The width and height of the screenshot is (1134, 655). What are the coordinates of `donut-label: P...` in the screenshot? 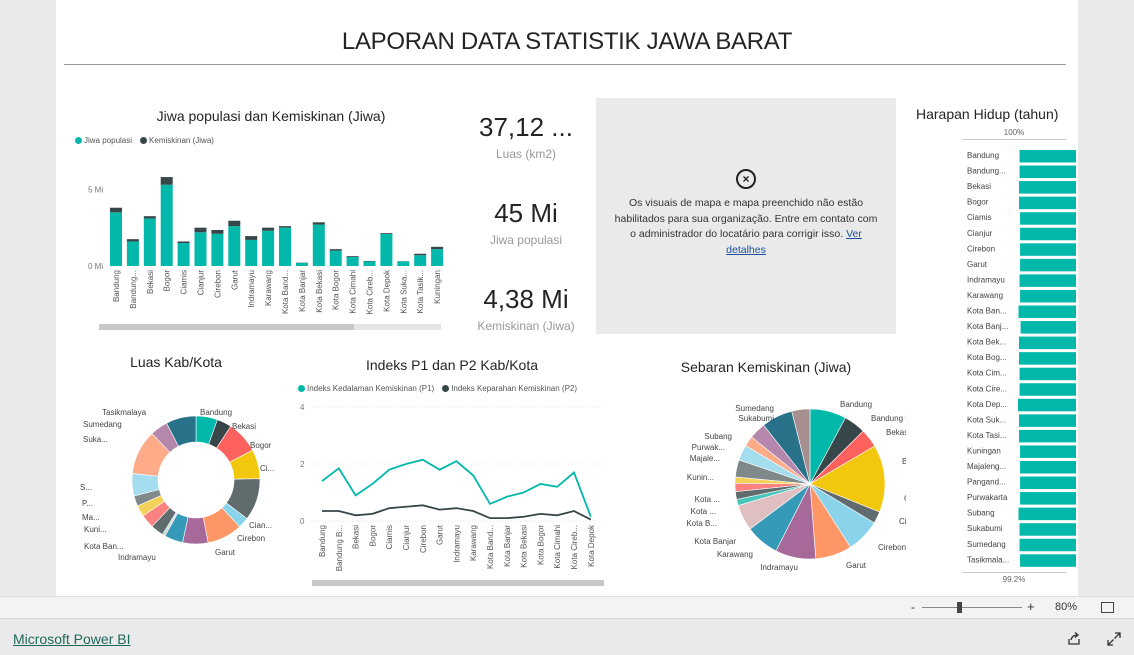 It's located at (87, 503).